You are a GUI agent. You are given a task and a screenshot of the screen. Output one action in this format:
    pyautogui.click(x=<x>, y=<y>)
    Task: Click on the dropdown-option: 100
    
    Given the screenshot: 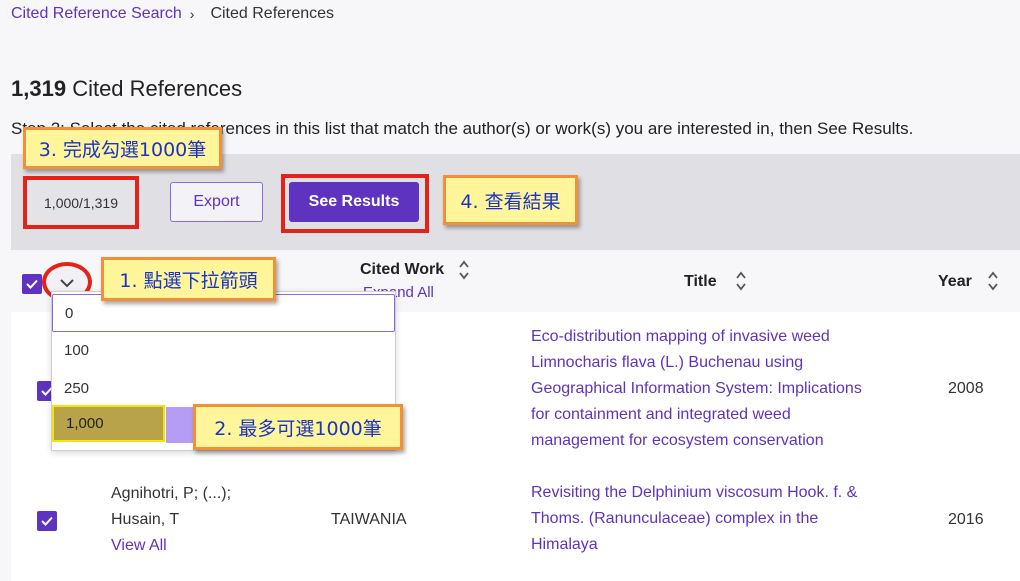 What is the action you would take?
    pyautogui.click(x=223, y=350)
    